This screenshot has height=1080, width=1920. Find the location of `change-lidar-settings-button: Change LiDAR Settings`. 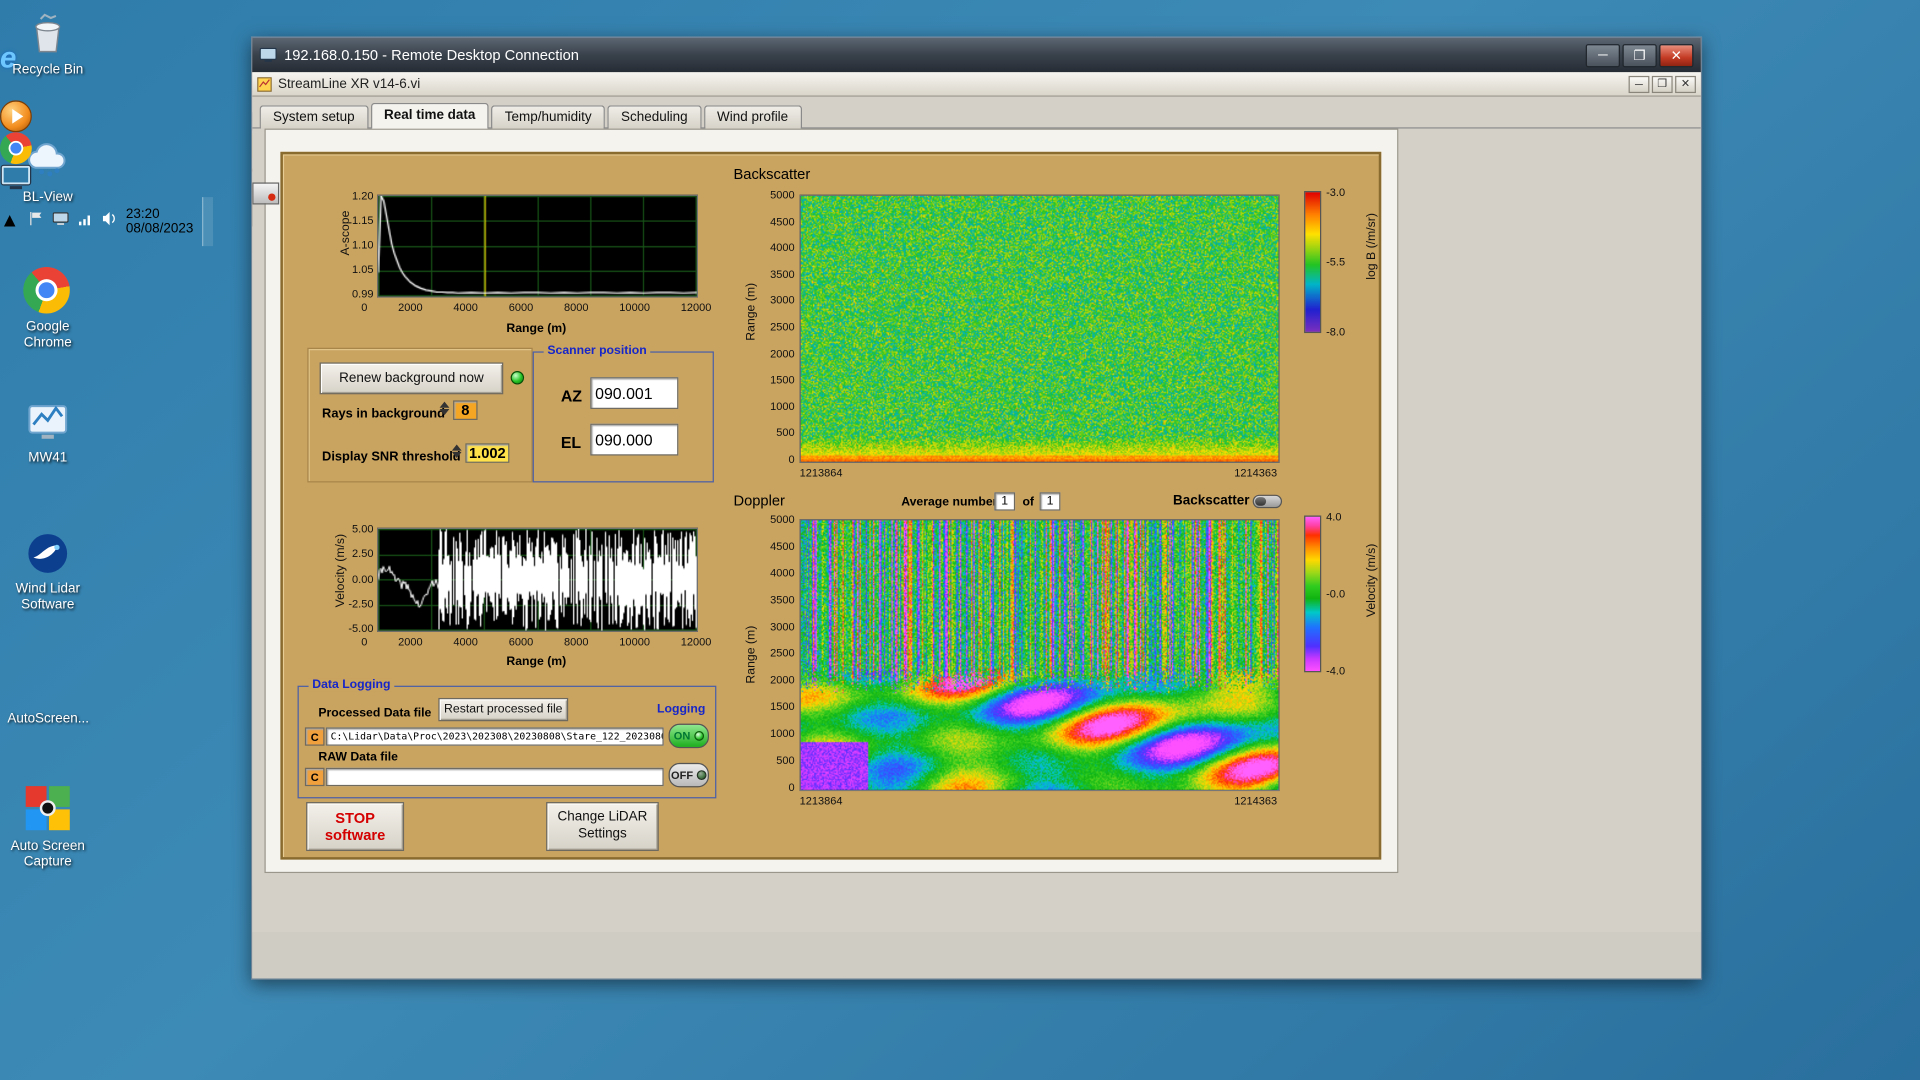

change-lidar-settings-button: Change LiDAR Settings is located at coordinates (602, 827).